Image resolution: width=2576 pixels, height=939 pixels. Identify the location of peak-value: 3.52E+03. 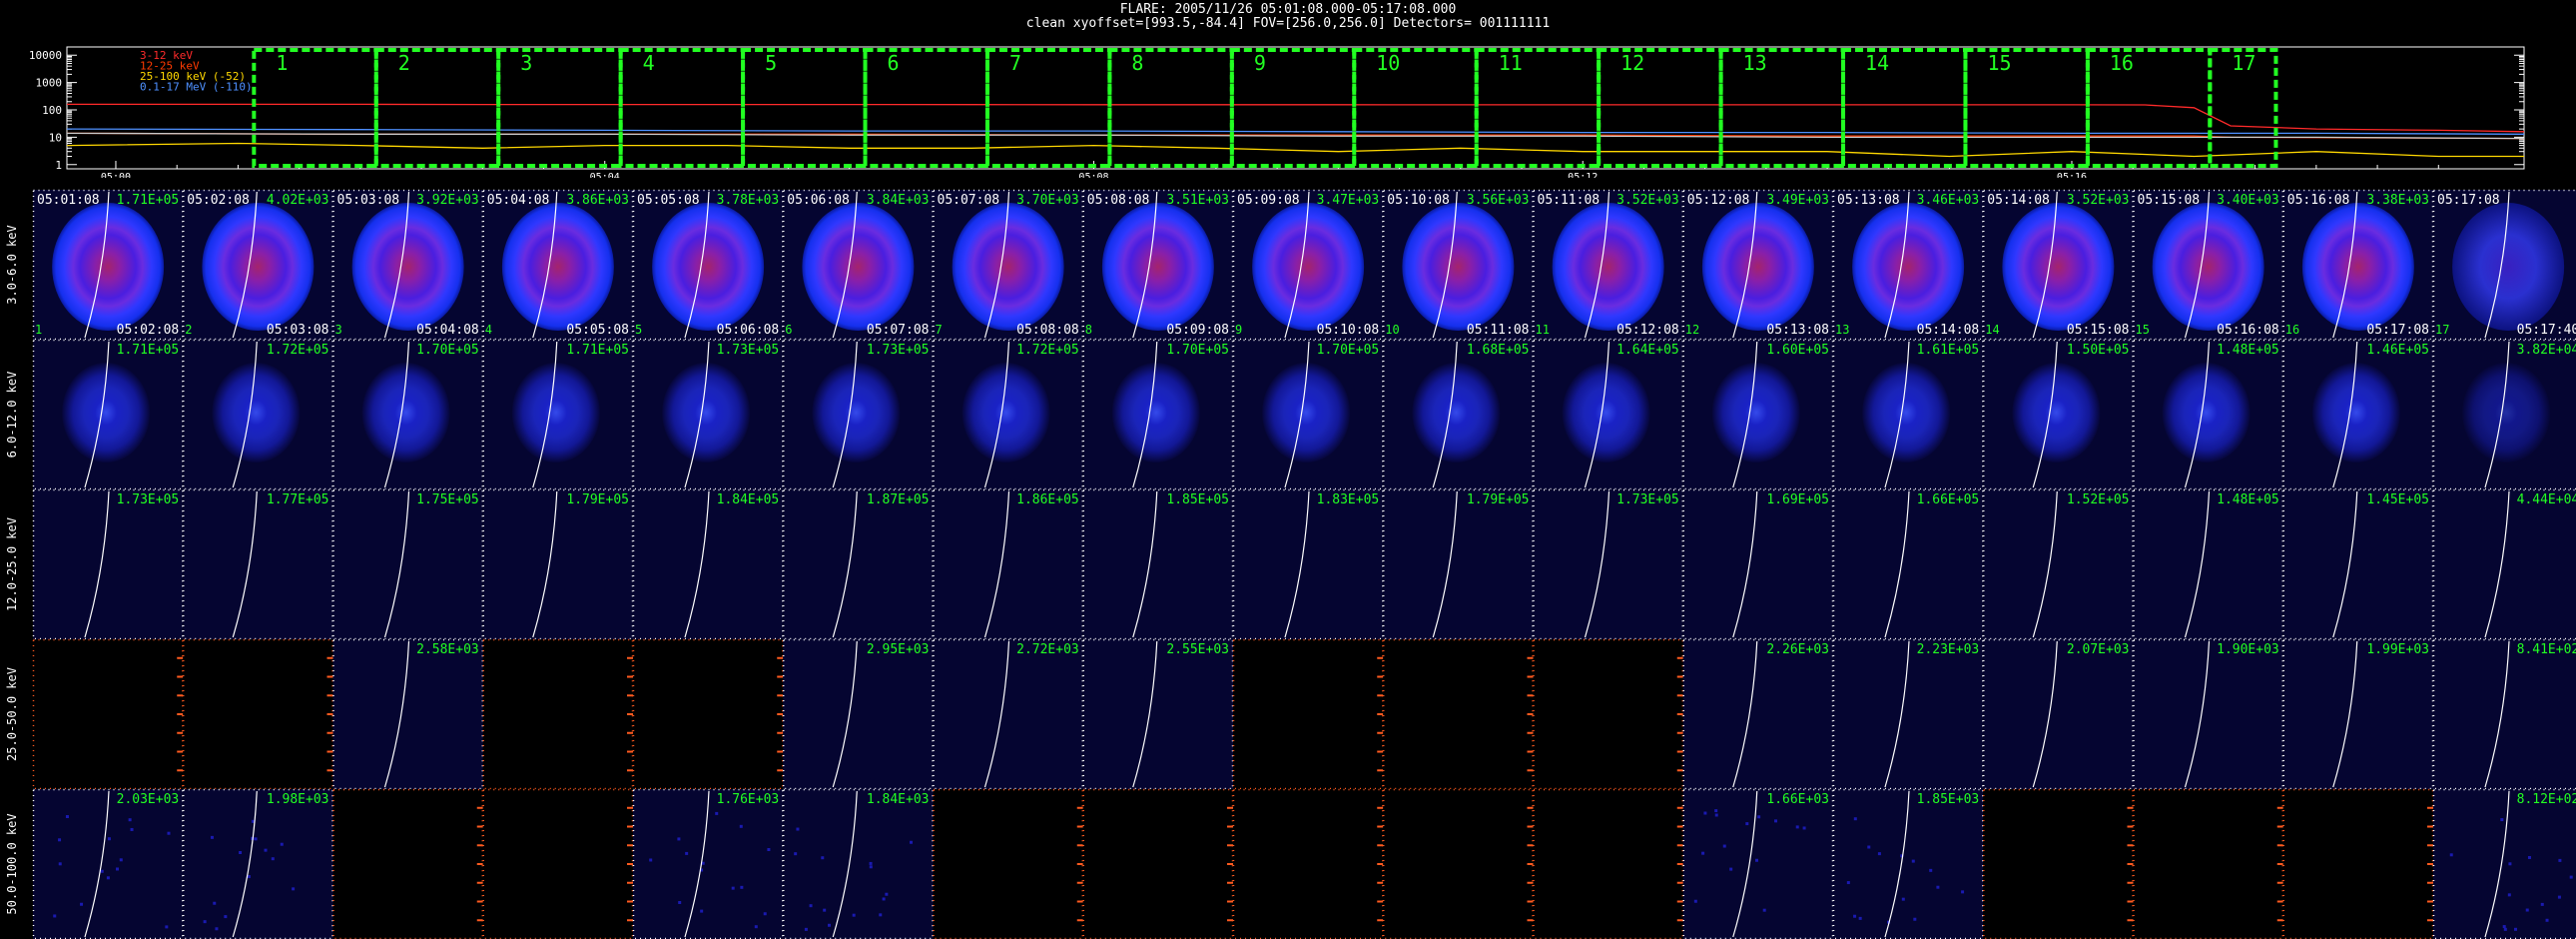
(2098, 200).